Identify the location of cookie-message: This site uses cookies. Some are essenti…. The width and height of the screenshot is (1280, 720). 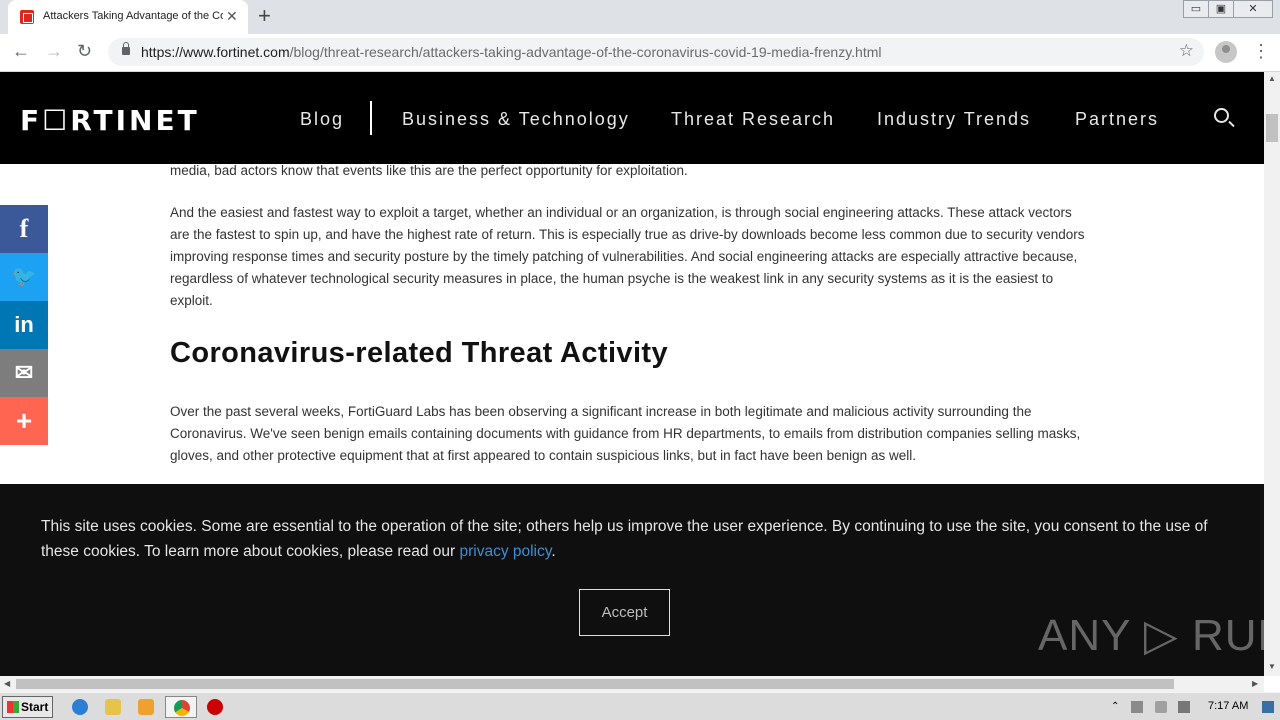
(631, 539).